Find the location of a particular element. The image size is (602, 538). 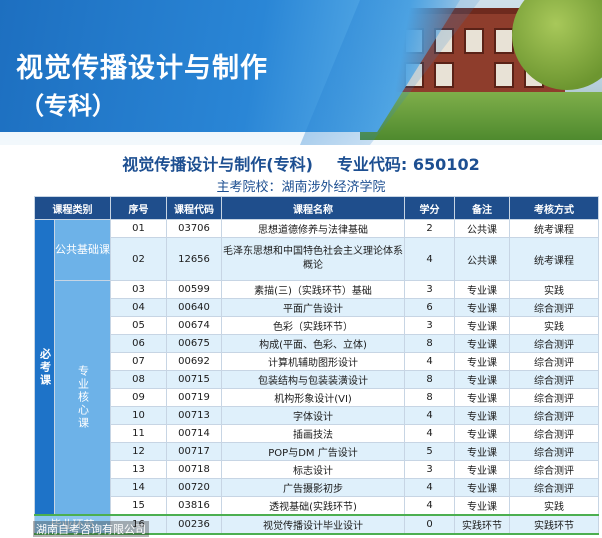

course-name: 色彩（实践环节） is located at coordinates (313, 325).